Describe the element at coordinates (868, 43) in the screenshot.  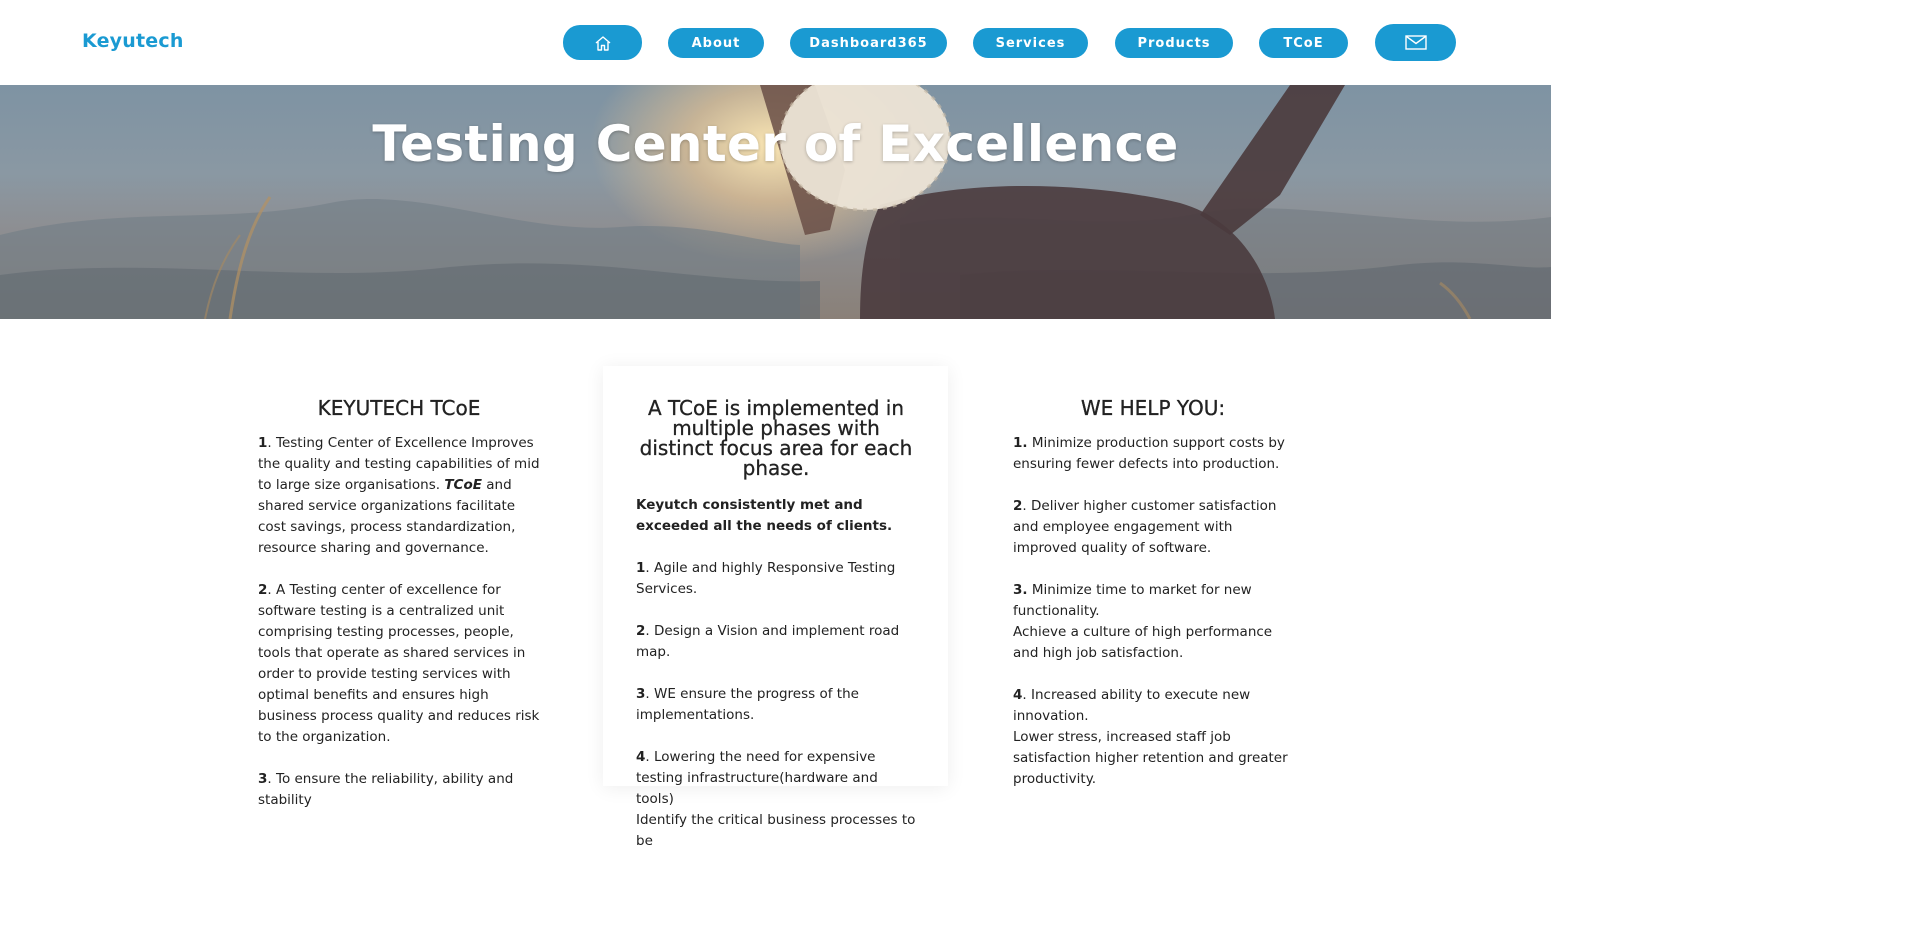
I see `nav-dashboard365-button: Dashboard365` at that location.